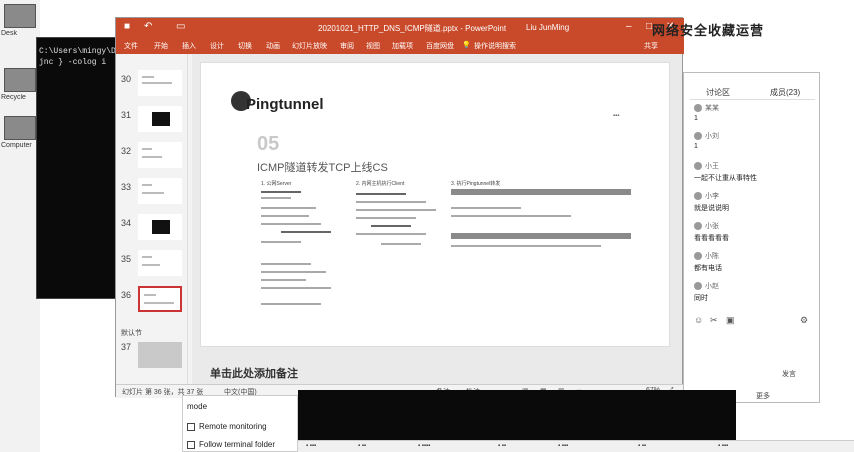 Image resolution: width=854 pixels, height=452 pixels. I want to click on tab-discussion: 讨论区, so click(718, 92).